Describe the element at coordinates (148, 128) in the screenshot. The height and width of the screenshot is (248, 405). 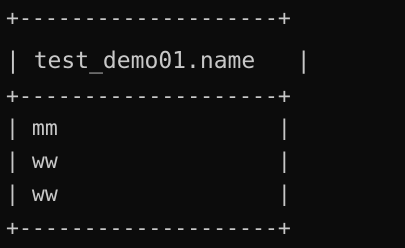
I see `table-row: | mm |` at that location.